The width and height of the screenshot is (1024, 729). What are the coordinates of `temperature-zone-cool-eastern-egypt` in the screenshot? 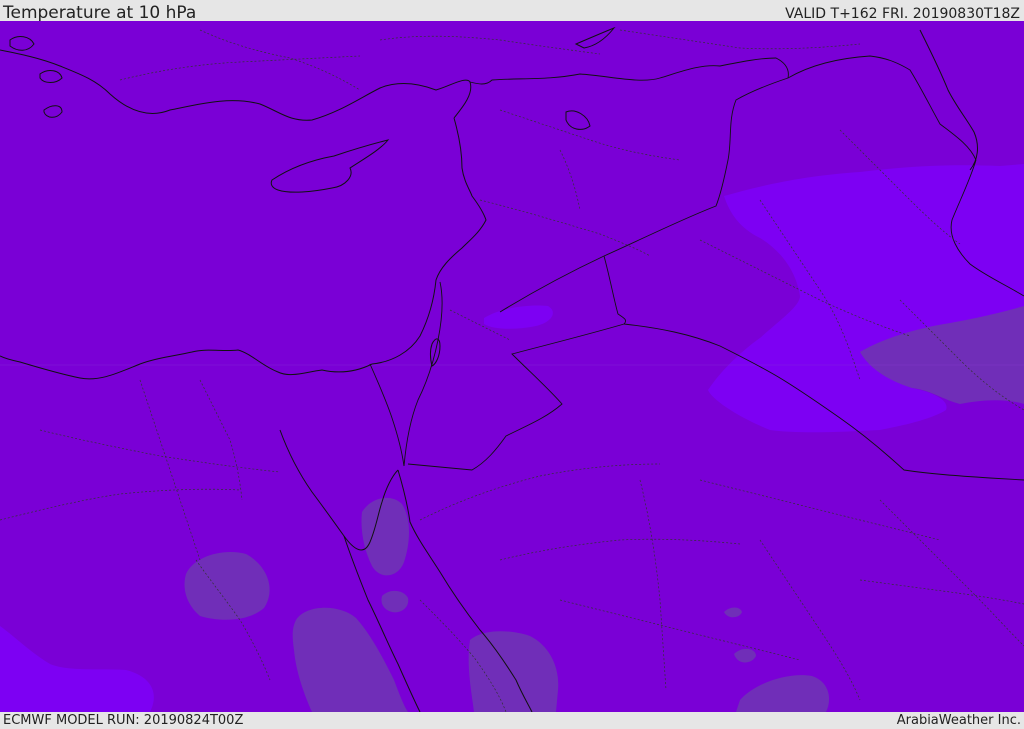 It's located at (227, 586).